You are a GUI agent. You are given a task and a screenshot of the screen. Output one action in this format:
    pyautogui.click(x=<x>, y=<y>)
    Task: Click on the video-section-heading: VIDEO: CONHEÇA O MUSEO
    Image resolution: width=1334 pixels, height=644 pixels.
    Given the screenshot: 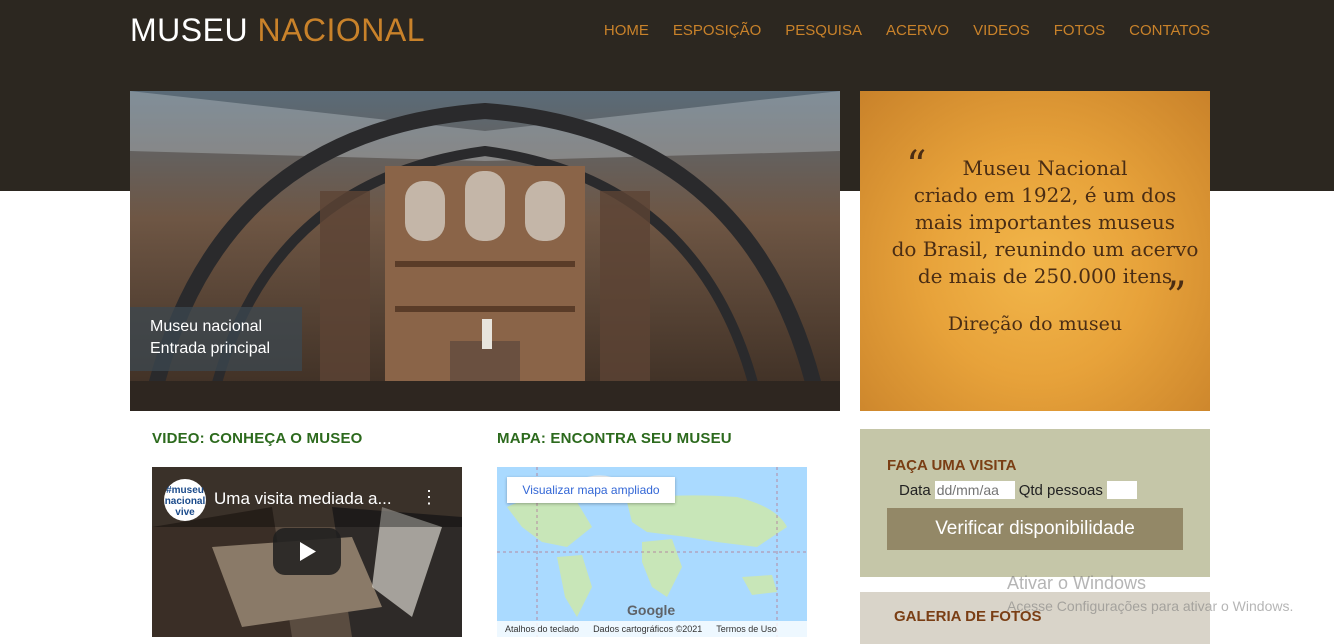 What is the action you would take?
    pyautogui.click(x=257, y=438)
    